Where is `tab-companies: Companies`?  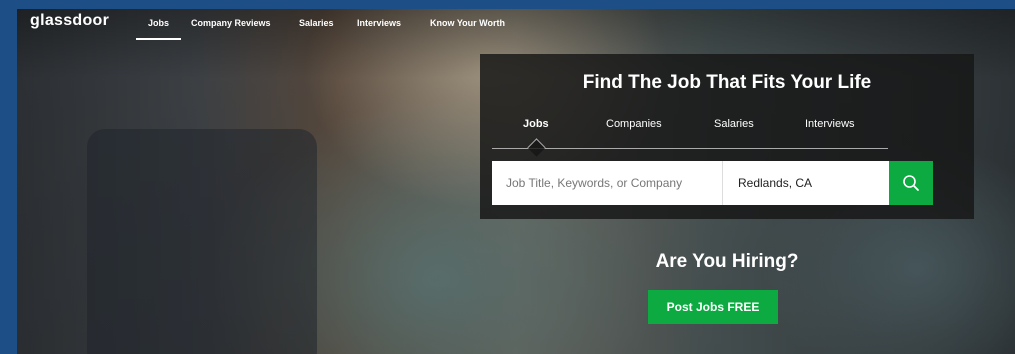 tab-companies: Companies is located at coordinates (634, 124).